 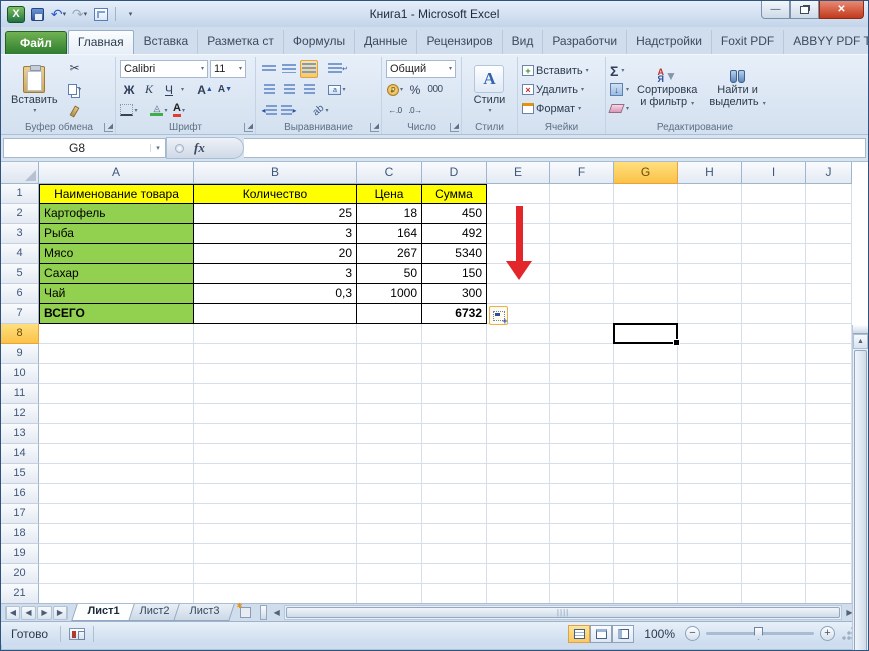 What do you see at coordinates (116, 494) in the screenshot?
I see `cell-A16` at bounding box center [116, 494].